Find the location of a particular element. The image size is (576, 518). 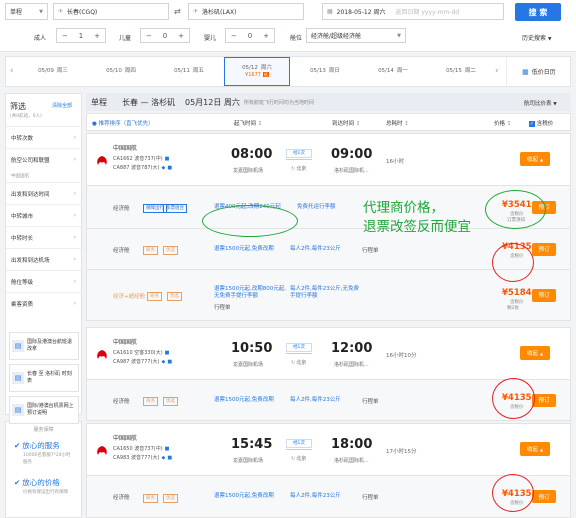

flight-number-1: CA1662 波音737(中) ■ is located at coordinates (141, 158).